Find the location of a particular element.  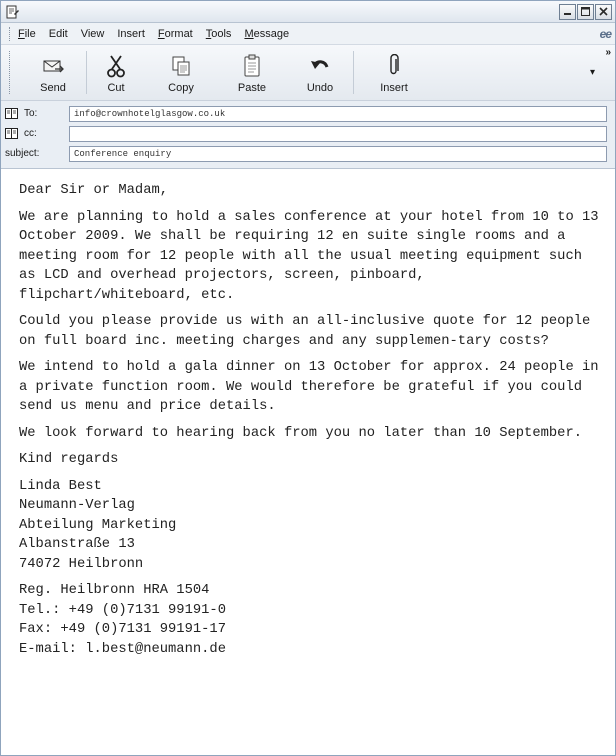

menu-message: Message is located at coordinates (266, 34).